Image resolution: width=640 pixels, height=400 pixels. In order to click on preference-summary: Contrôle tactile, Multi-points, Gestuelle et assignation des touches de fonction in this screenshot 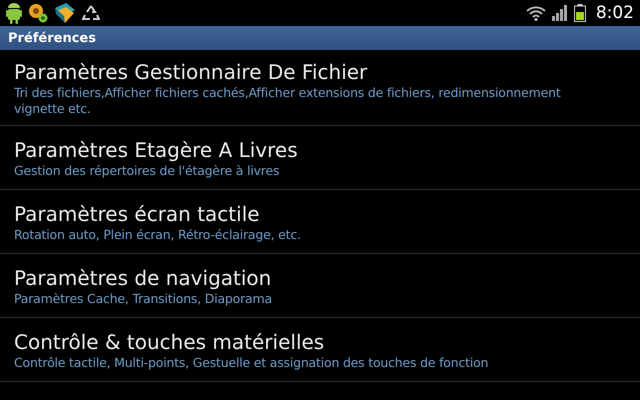, I will do `click(252, 363)`.